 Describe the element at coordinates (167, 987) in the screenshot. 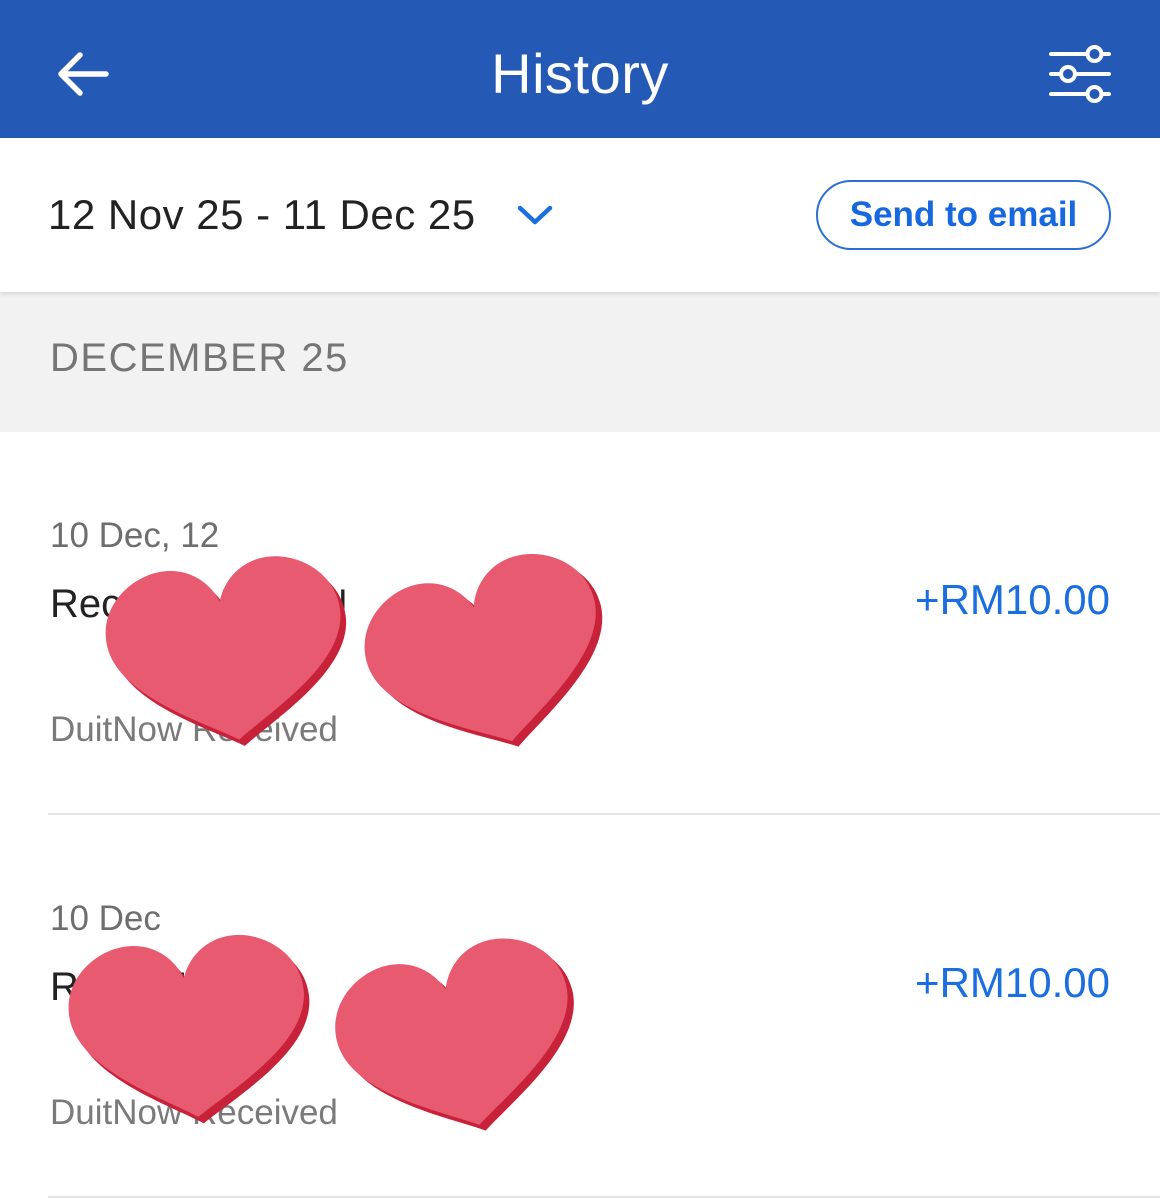

I see `transaction-description: R n S FIT SA` at that location.